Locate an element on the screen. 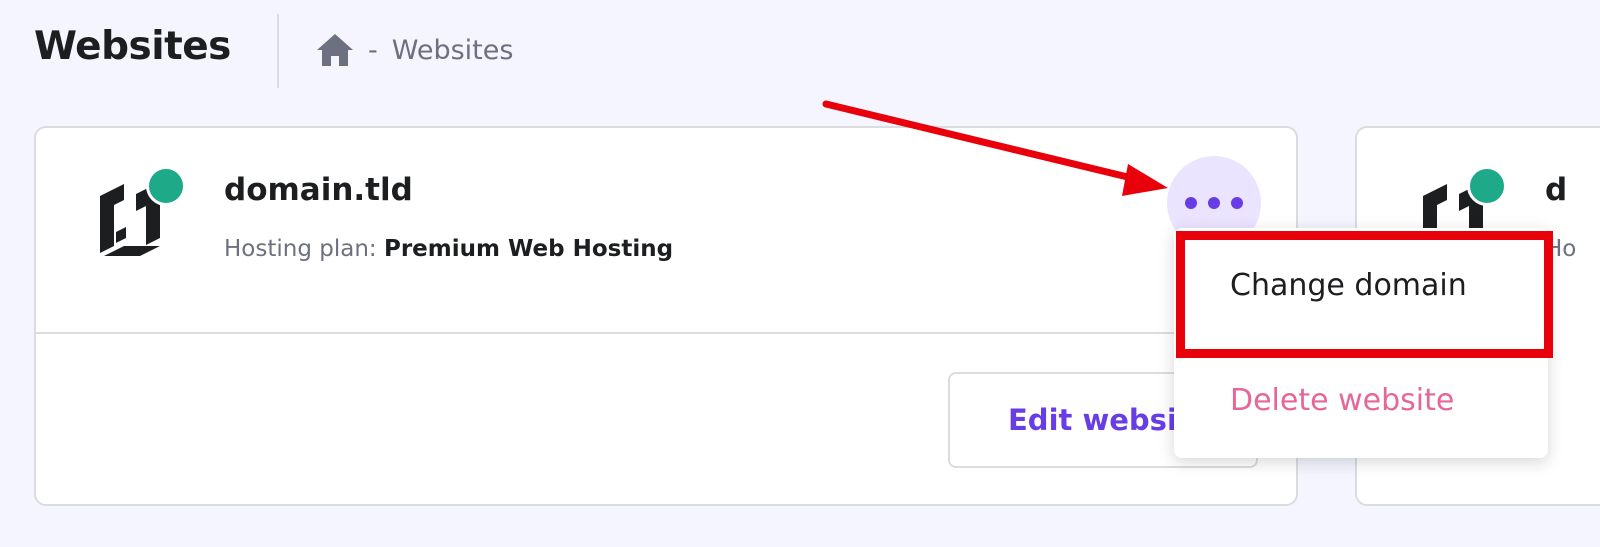 Image resolution: width=1600 pixels, height=547 pixels. hosting-plan-value: Premium Web Hosting is located at coordinates (528, 249).